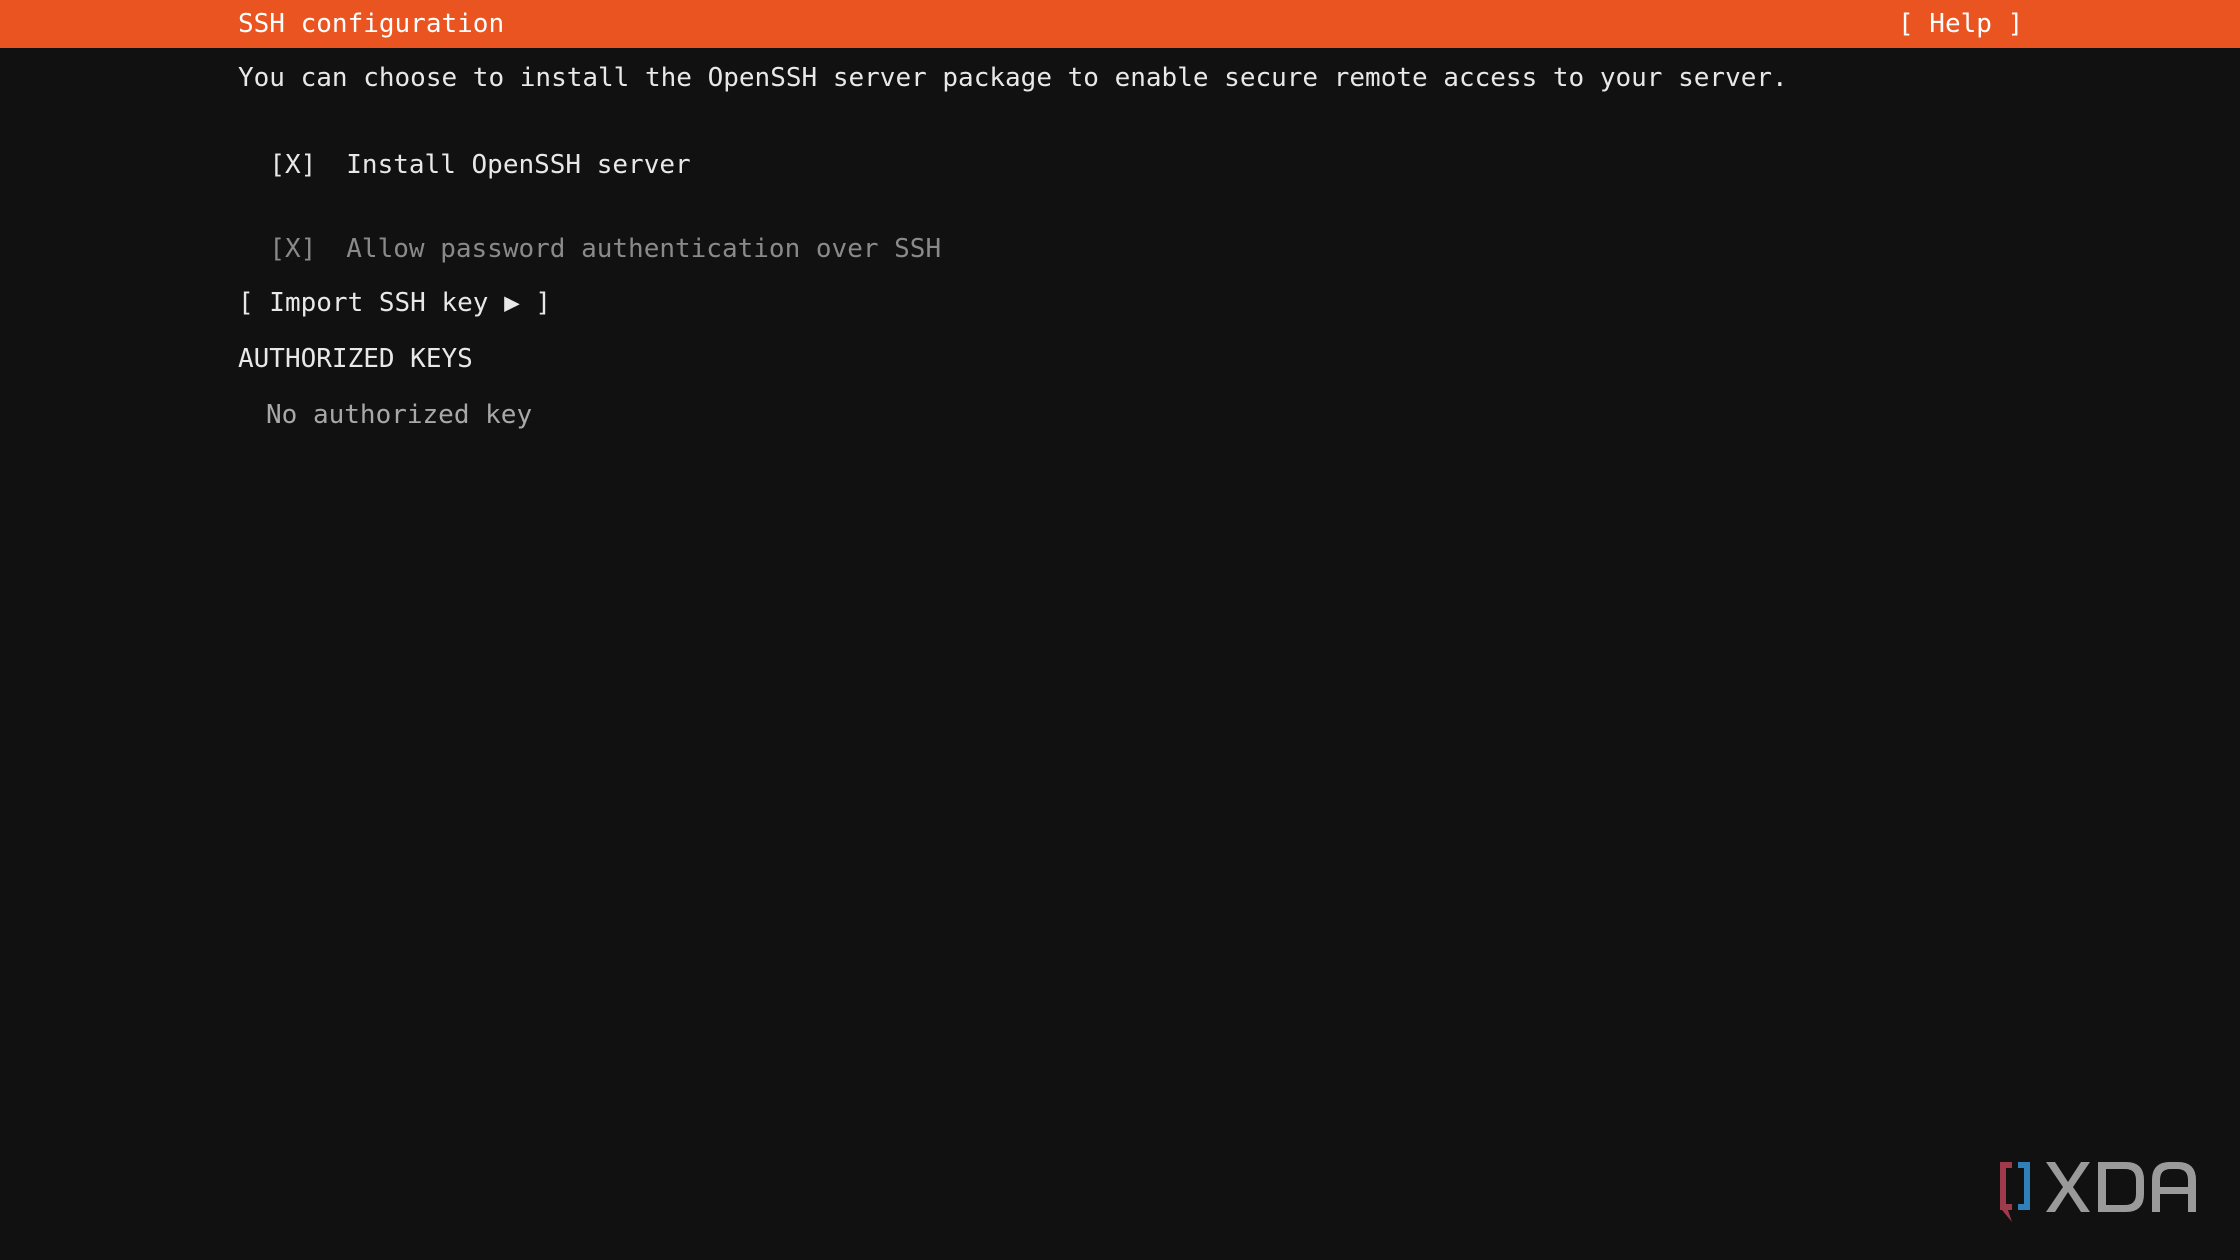 Image resolution: width=2240 pixels, height=1260 pixels. I want to click on install-openssh-label: Install OpenSSH server, so click(518, 165).